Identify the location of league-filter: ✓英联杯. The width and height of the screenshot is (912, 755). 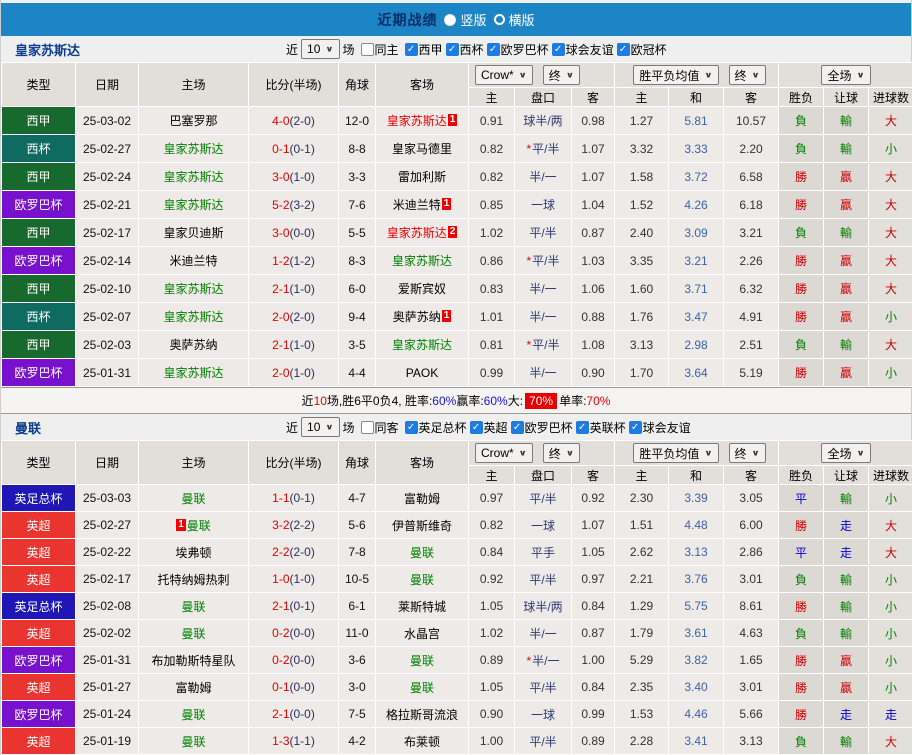
(601, 427).